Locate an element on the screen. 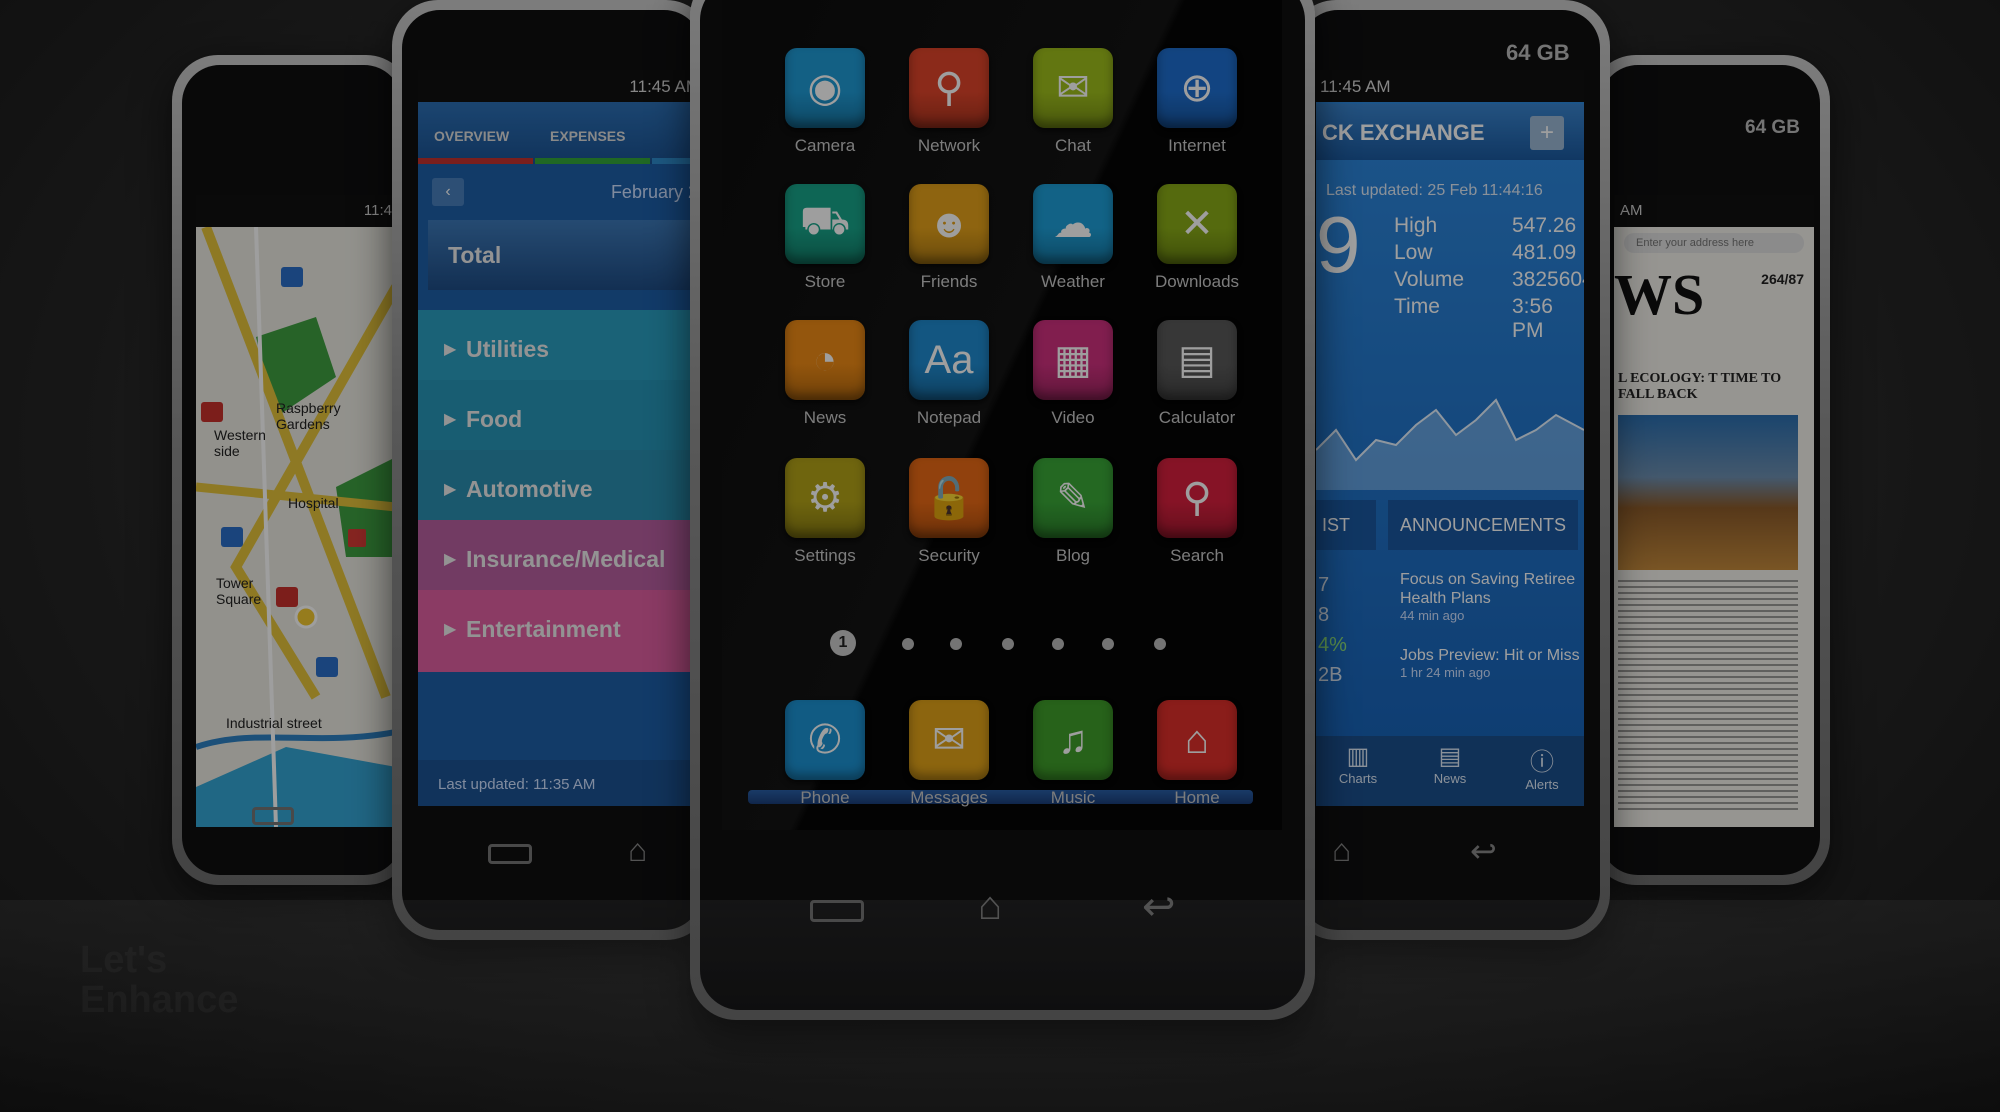 Image resolution: width=2000 pixels, height=1112 pixels. dock-phone: ✆ Phone is located at coordinates (825, 754).